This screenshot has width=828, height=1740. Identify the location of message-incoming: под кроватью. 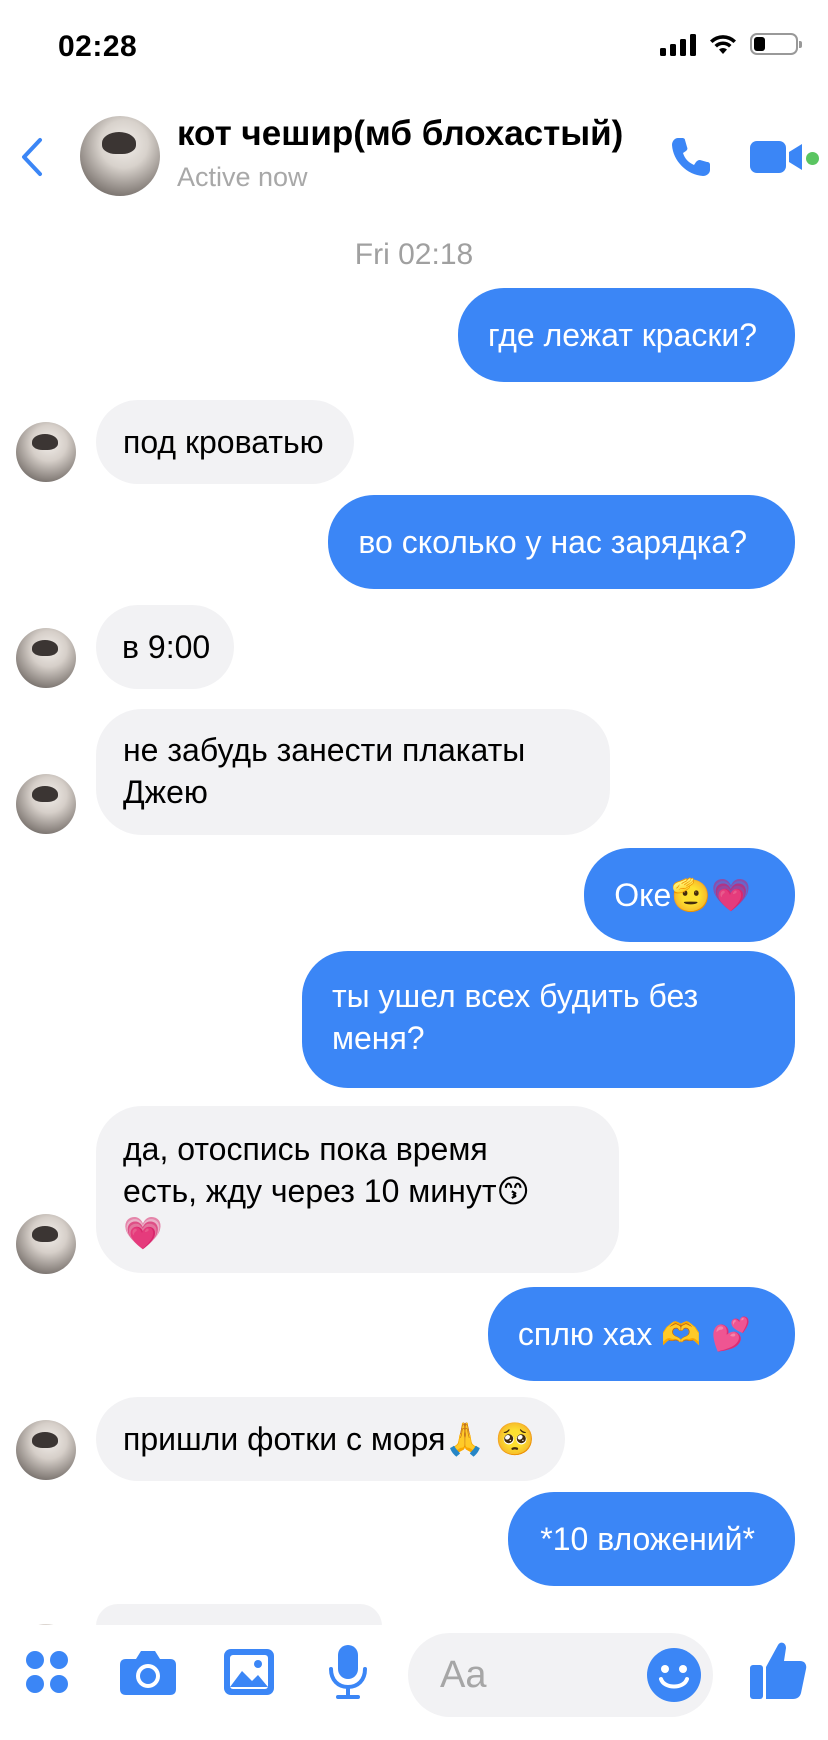
(225, 442).